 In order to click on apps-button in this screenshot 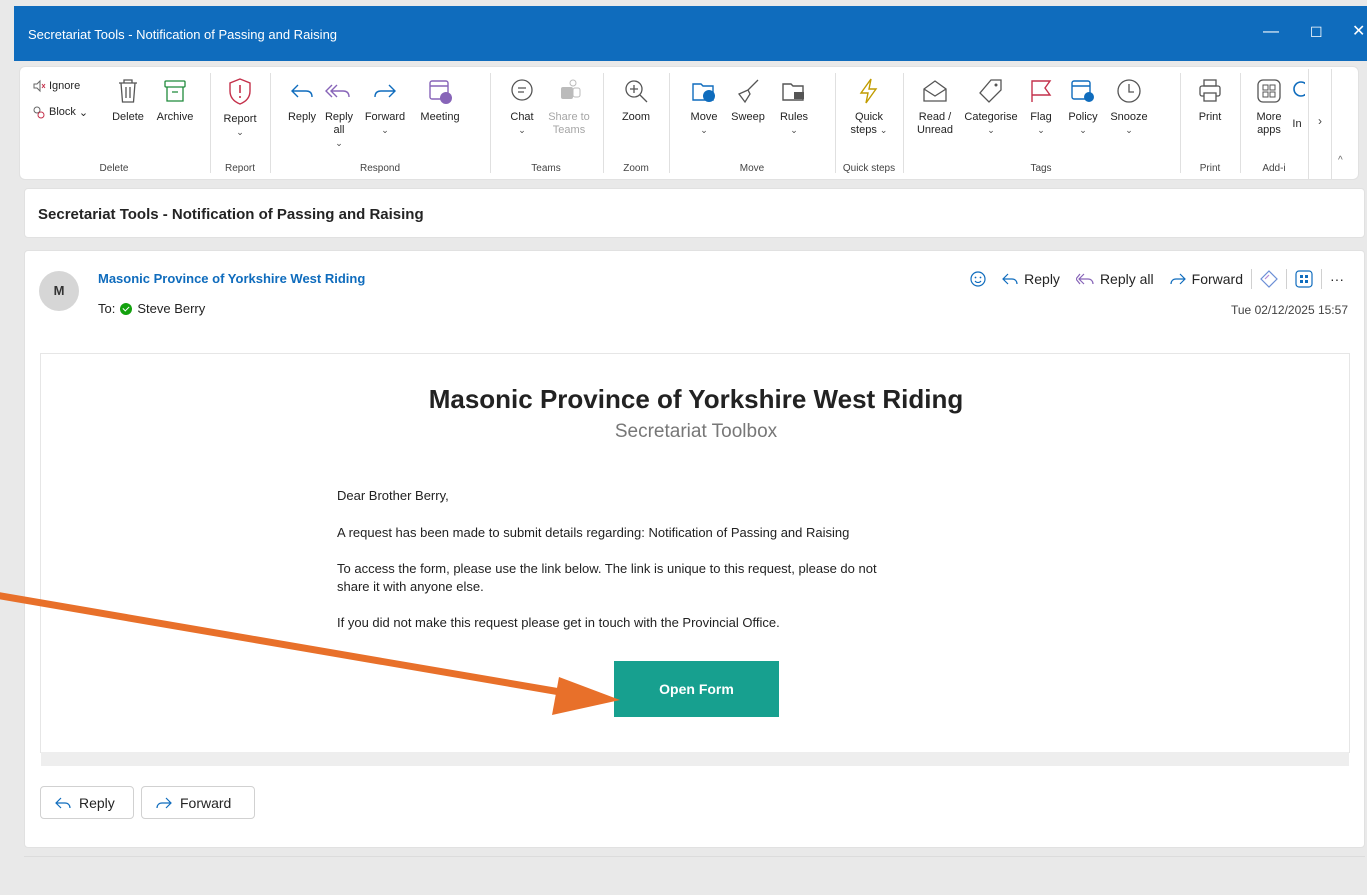, I will do `click(1304, 279)`.